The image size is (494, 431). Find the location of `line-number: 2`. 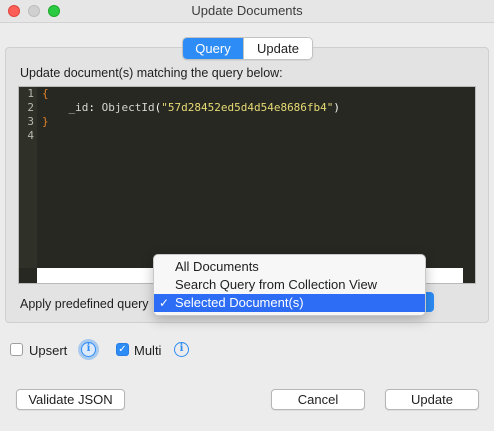

line-number: 2 is located at coordinates (30, 107).